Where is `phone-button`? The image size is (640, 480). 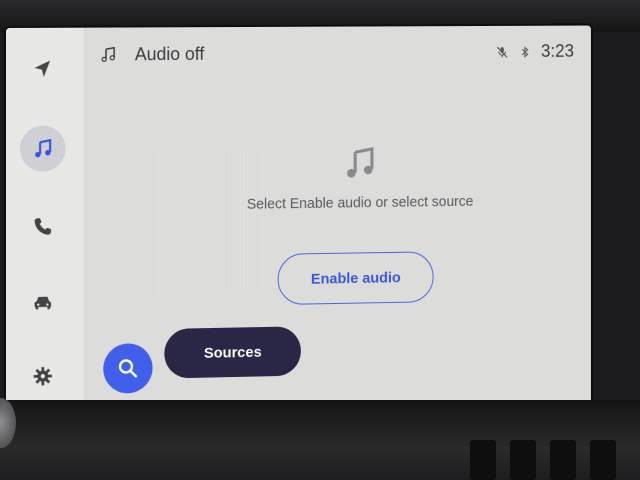 phone-button is located at coordinates (43, 226).